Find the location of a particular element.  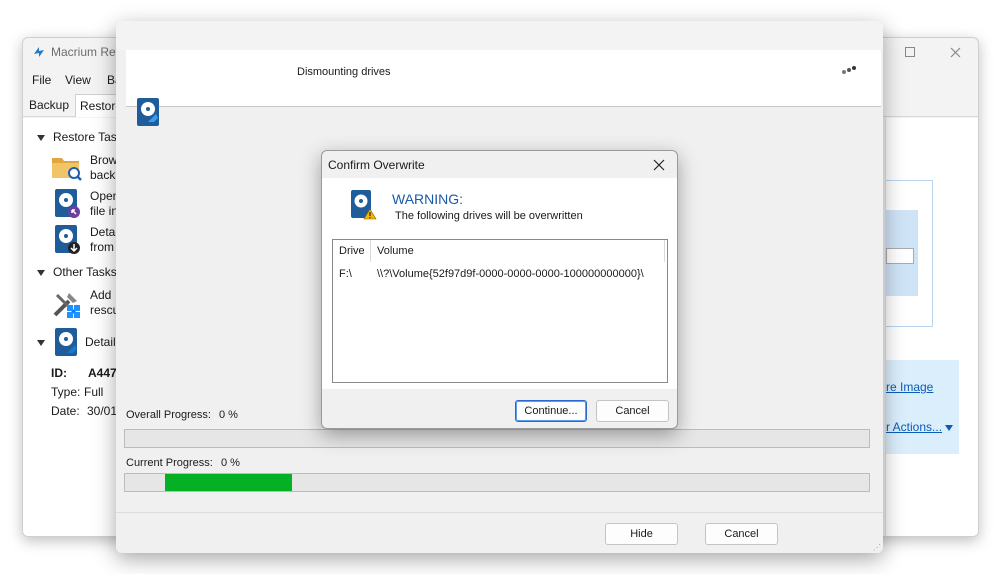

task-open-line1: Open is located at coordinates (105, 196).